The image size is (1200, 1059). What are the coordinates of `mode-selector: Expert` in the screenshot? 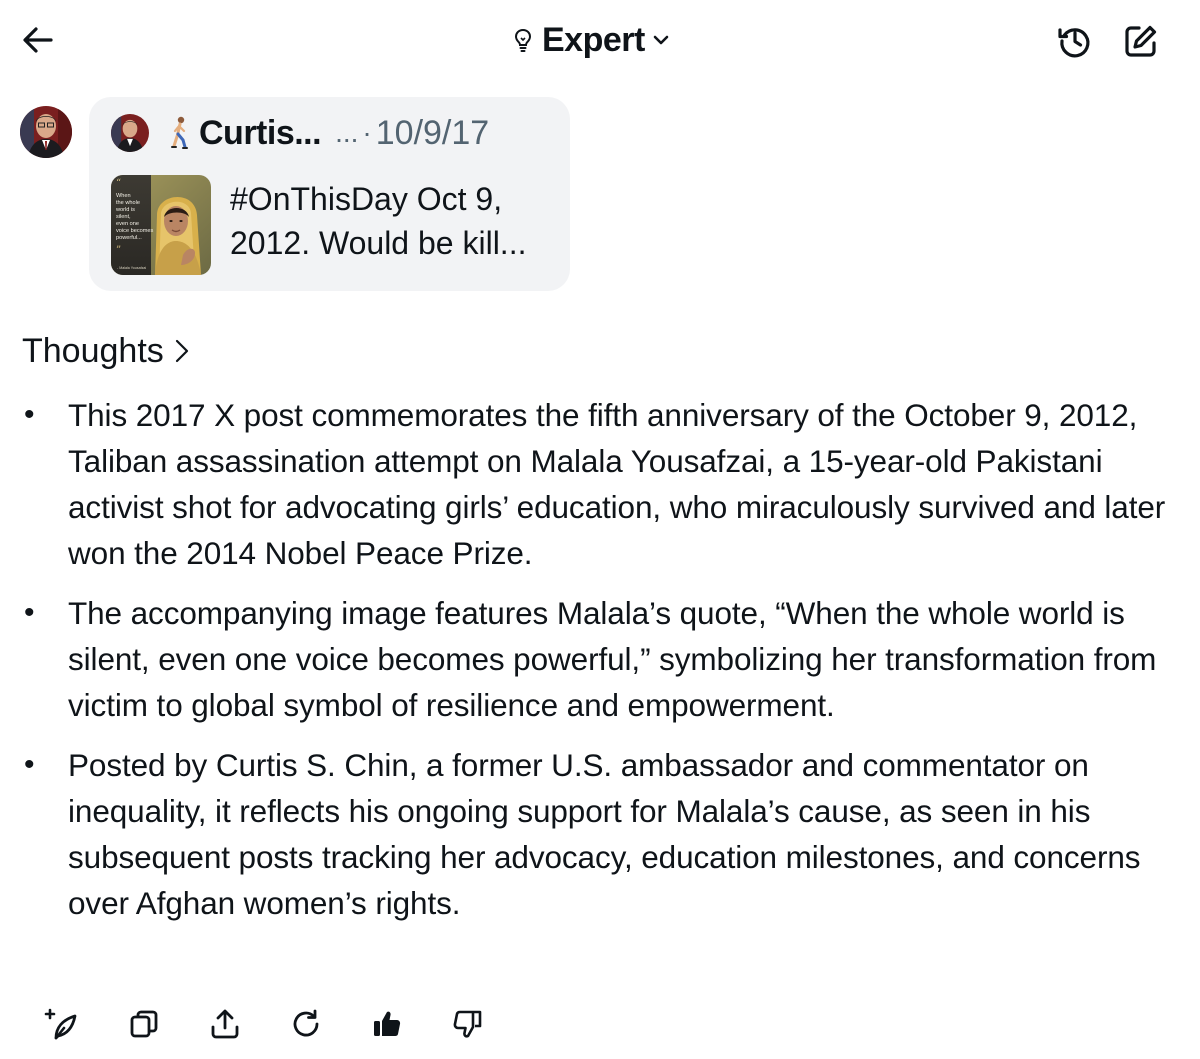 It's located at (590, 40).